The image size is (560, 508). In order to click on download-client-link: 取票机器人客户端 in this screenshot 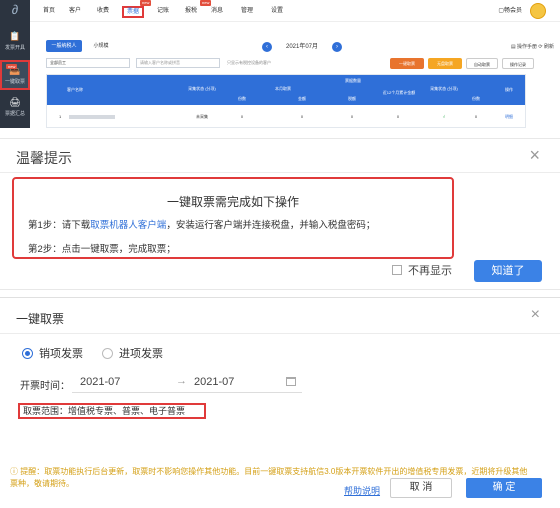, I will do `click(128, 225)`.